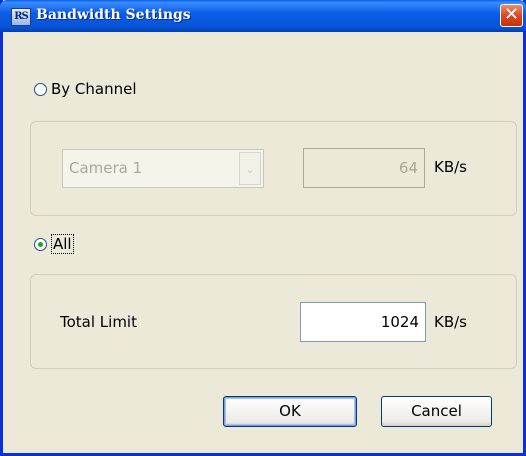 Image resolution: width=526 pixels, height=456 pixels. Describe the element at coordinates (450, 167) in the screenshot. I see `channel-limit-unit: KB/s` at that location.